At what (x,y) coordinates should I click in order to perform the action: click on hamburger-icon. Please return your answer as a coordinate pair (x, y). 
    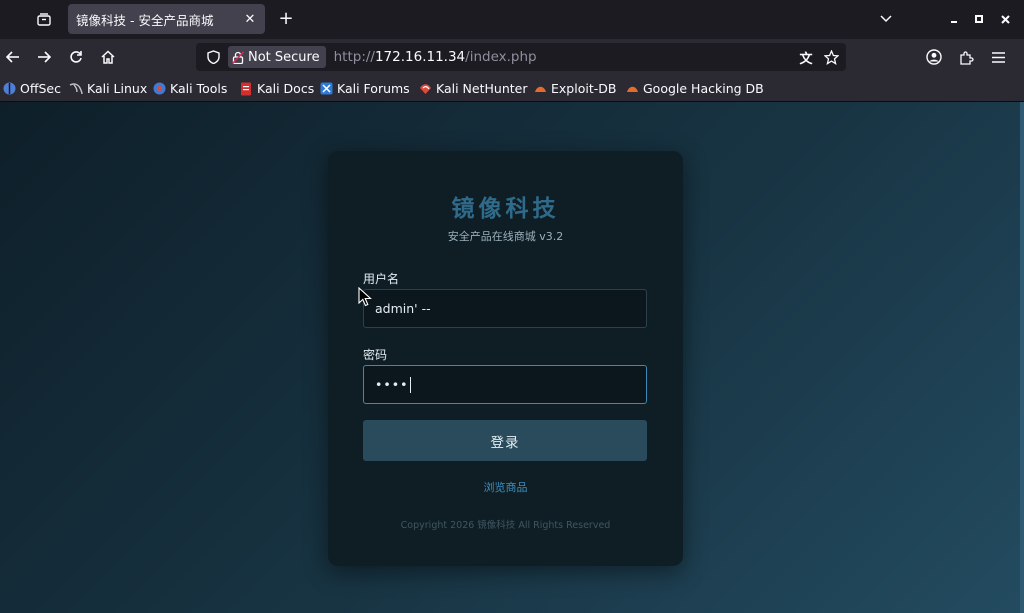
    Looking at the image, I should click on (998, 57).